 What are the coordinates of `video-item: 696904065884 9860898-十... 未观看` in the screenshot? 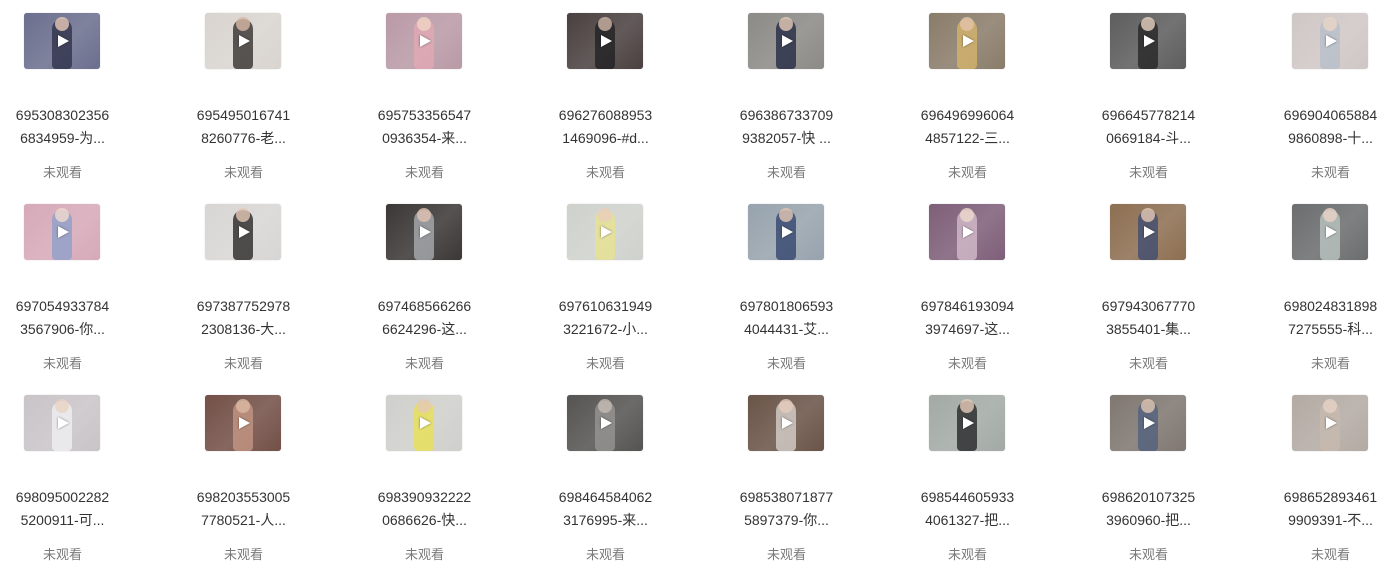 It's located at (1321, 103).